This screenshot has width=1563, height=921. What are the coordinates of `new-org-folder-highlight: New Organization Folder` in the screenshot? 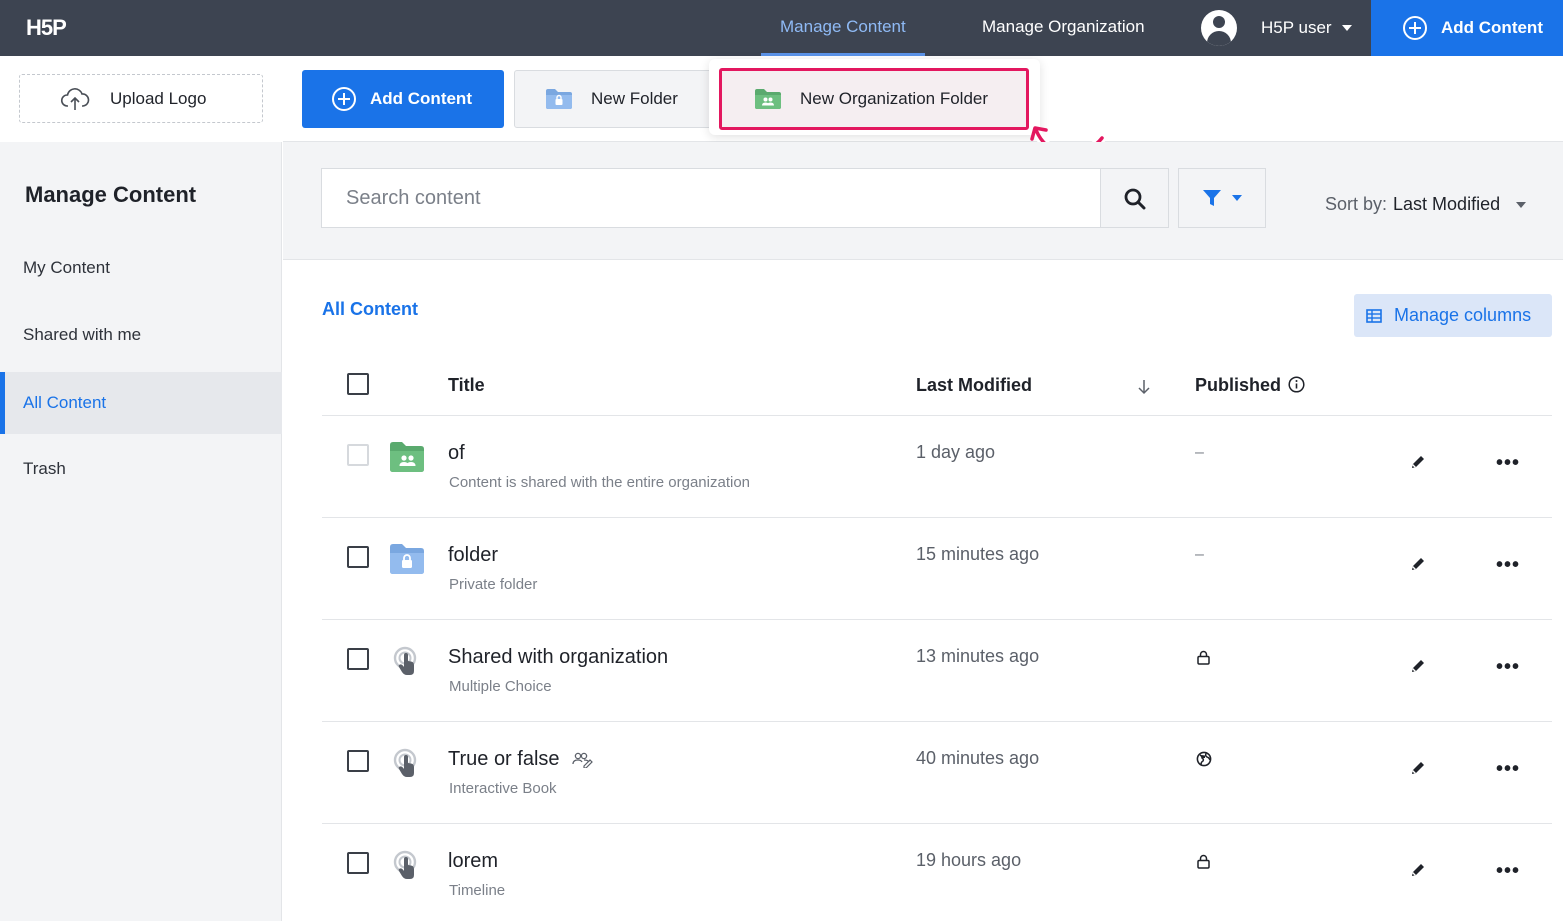 It's located at (874, 97).